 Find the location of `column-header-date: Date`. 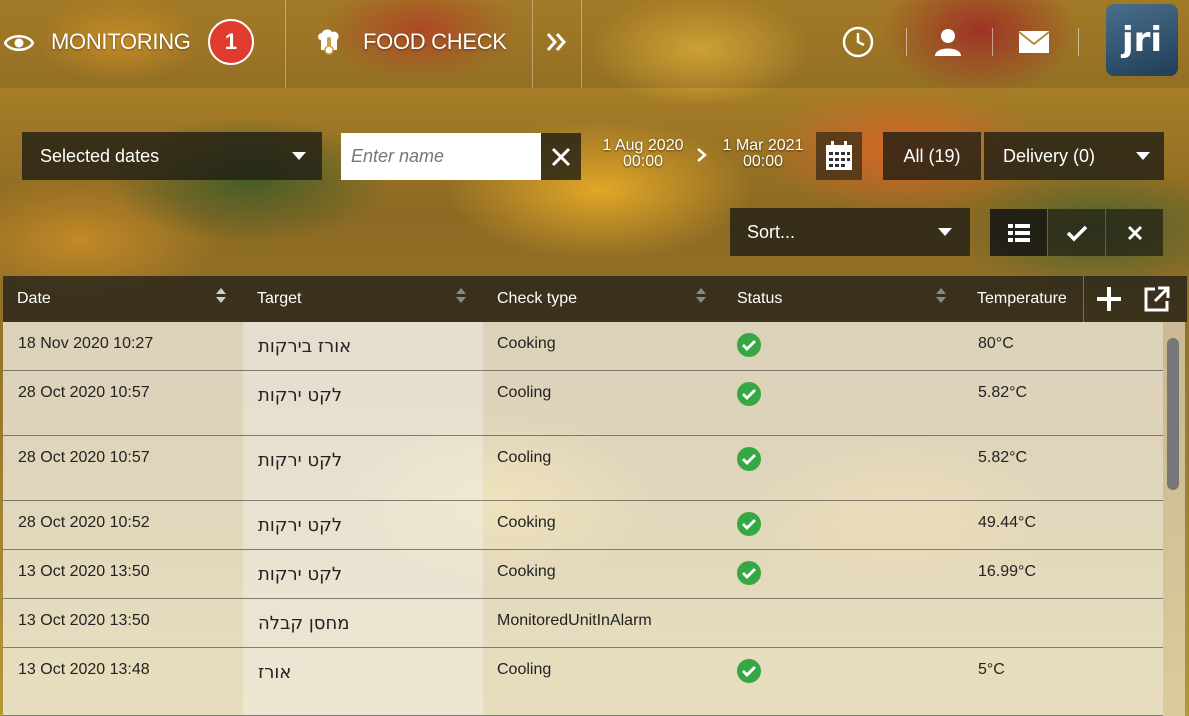

column-header-date: Date is located at coordinates (123, 299).